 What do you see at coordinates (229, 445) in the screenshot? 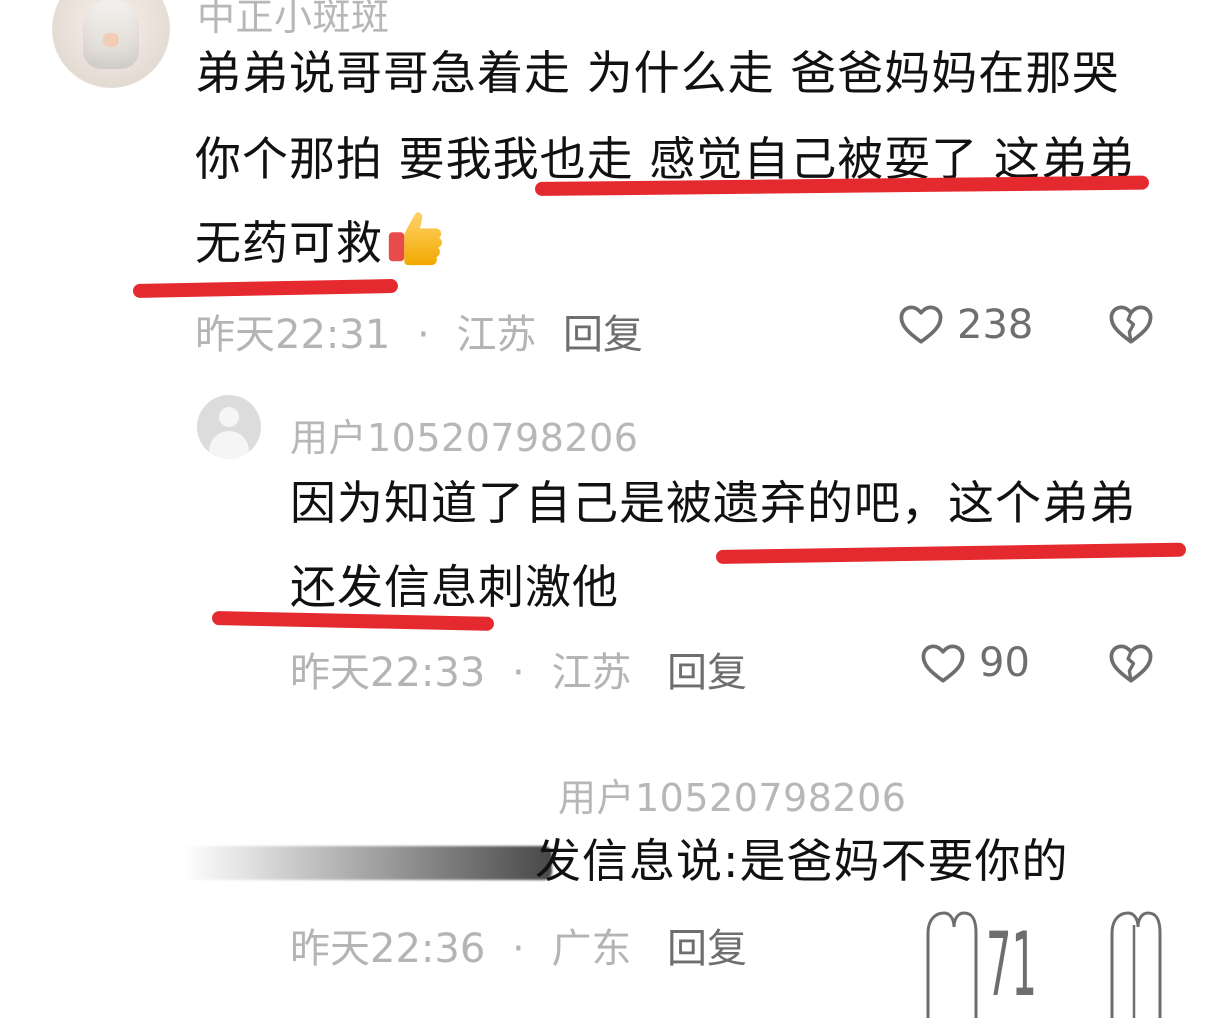
I see `avatar-body` at bounding box center [229, 445].